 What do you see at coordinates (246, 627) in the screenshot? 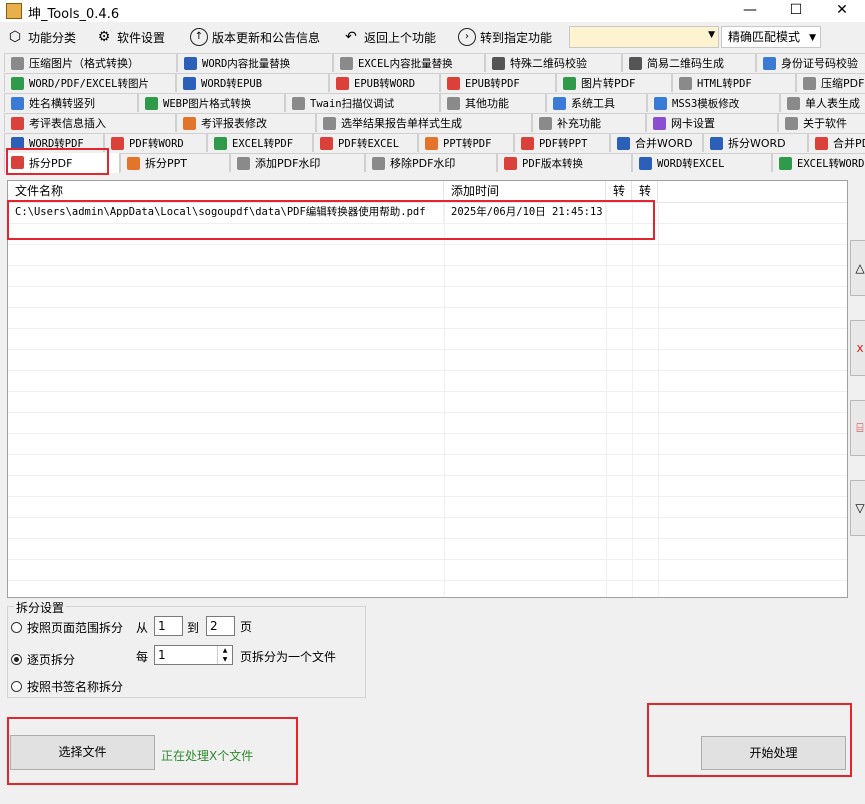
I see `page-label: 页` at bounding box center [246, 627].